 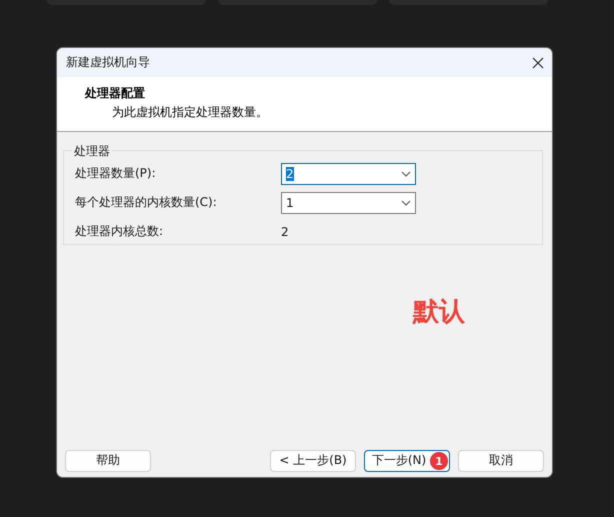 What do you see at coordinates (146, 202) in the screenshot?
I see `field-label: 每个处理器的内核数量(C):` at bounding box center [146, 202].